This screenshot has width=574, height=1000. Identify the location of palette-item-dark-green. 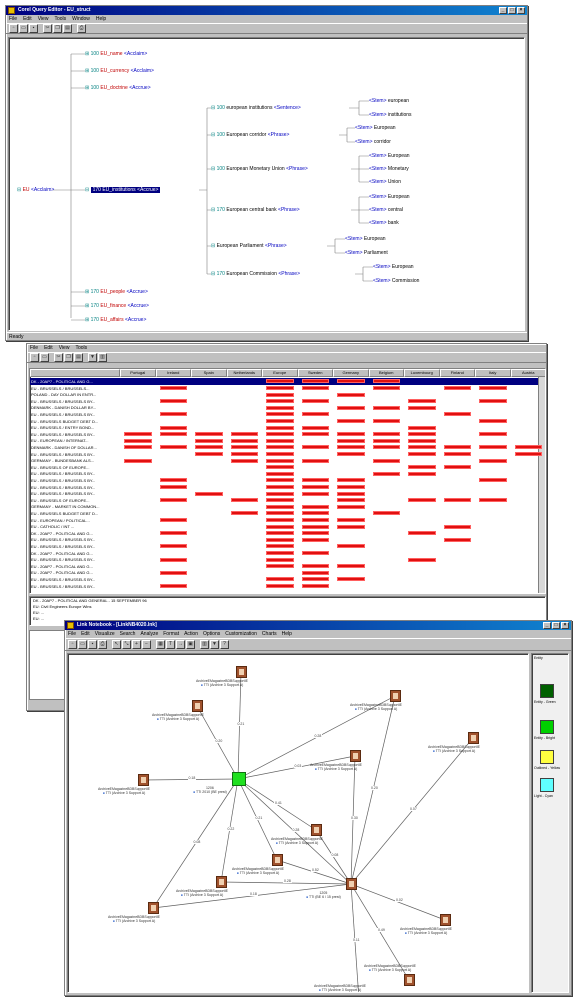
(547, 691).